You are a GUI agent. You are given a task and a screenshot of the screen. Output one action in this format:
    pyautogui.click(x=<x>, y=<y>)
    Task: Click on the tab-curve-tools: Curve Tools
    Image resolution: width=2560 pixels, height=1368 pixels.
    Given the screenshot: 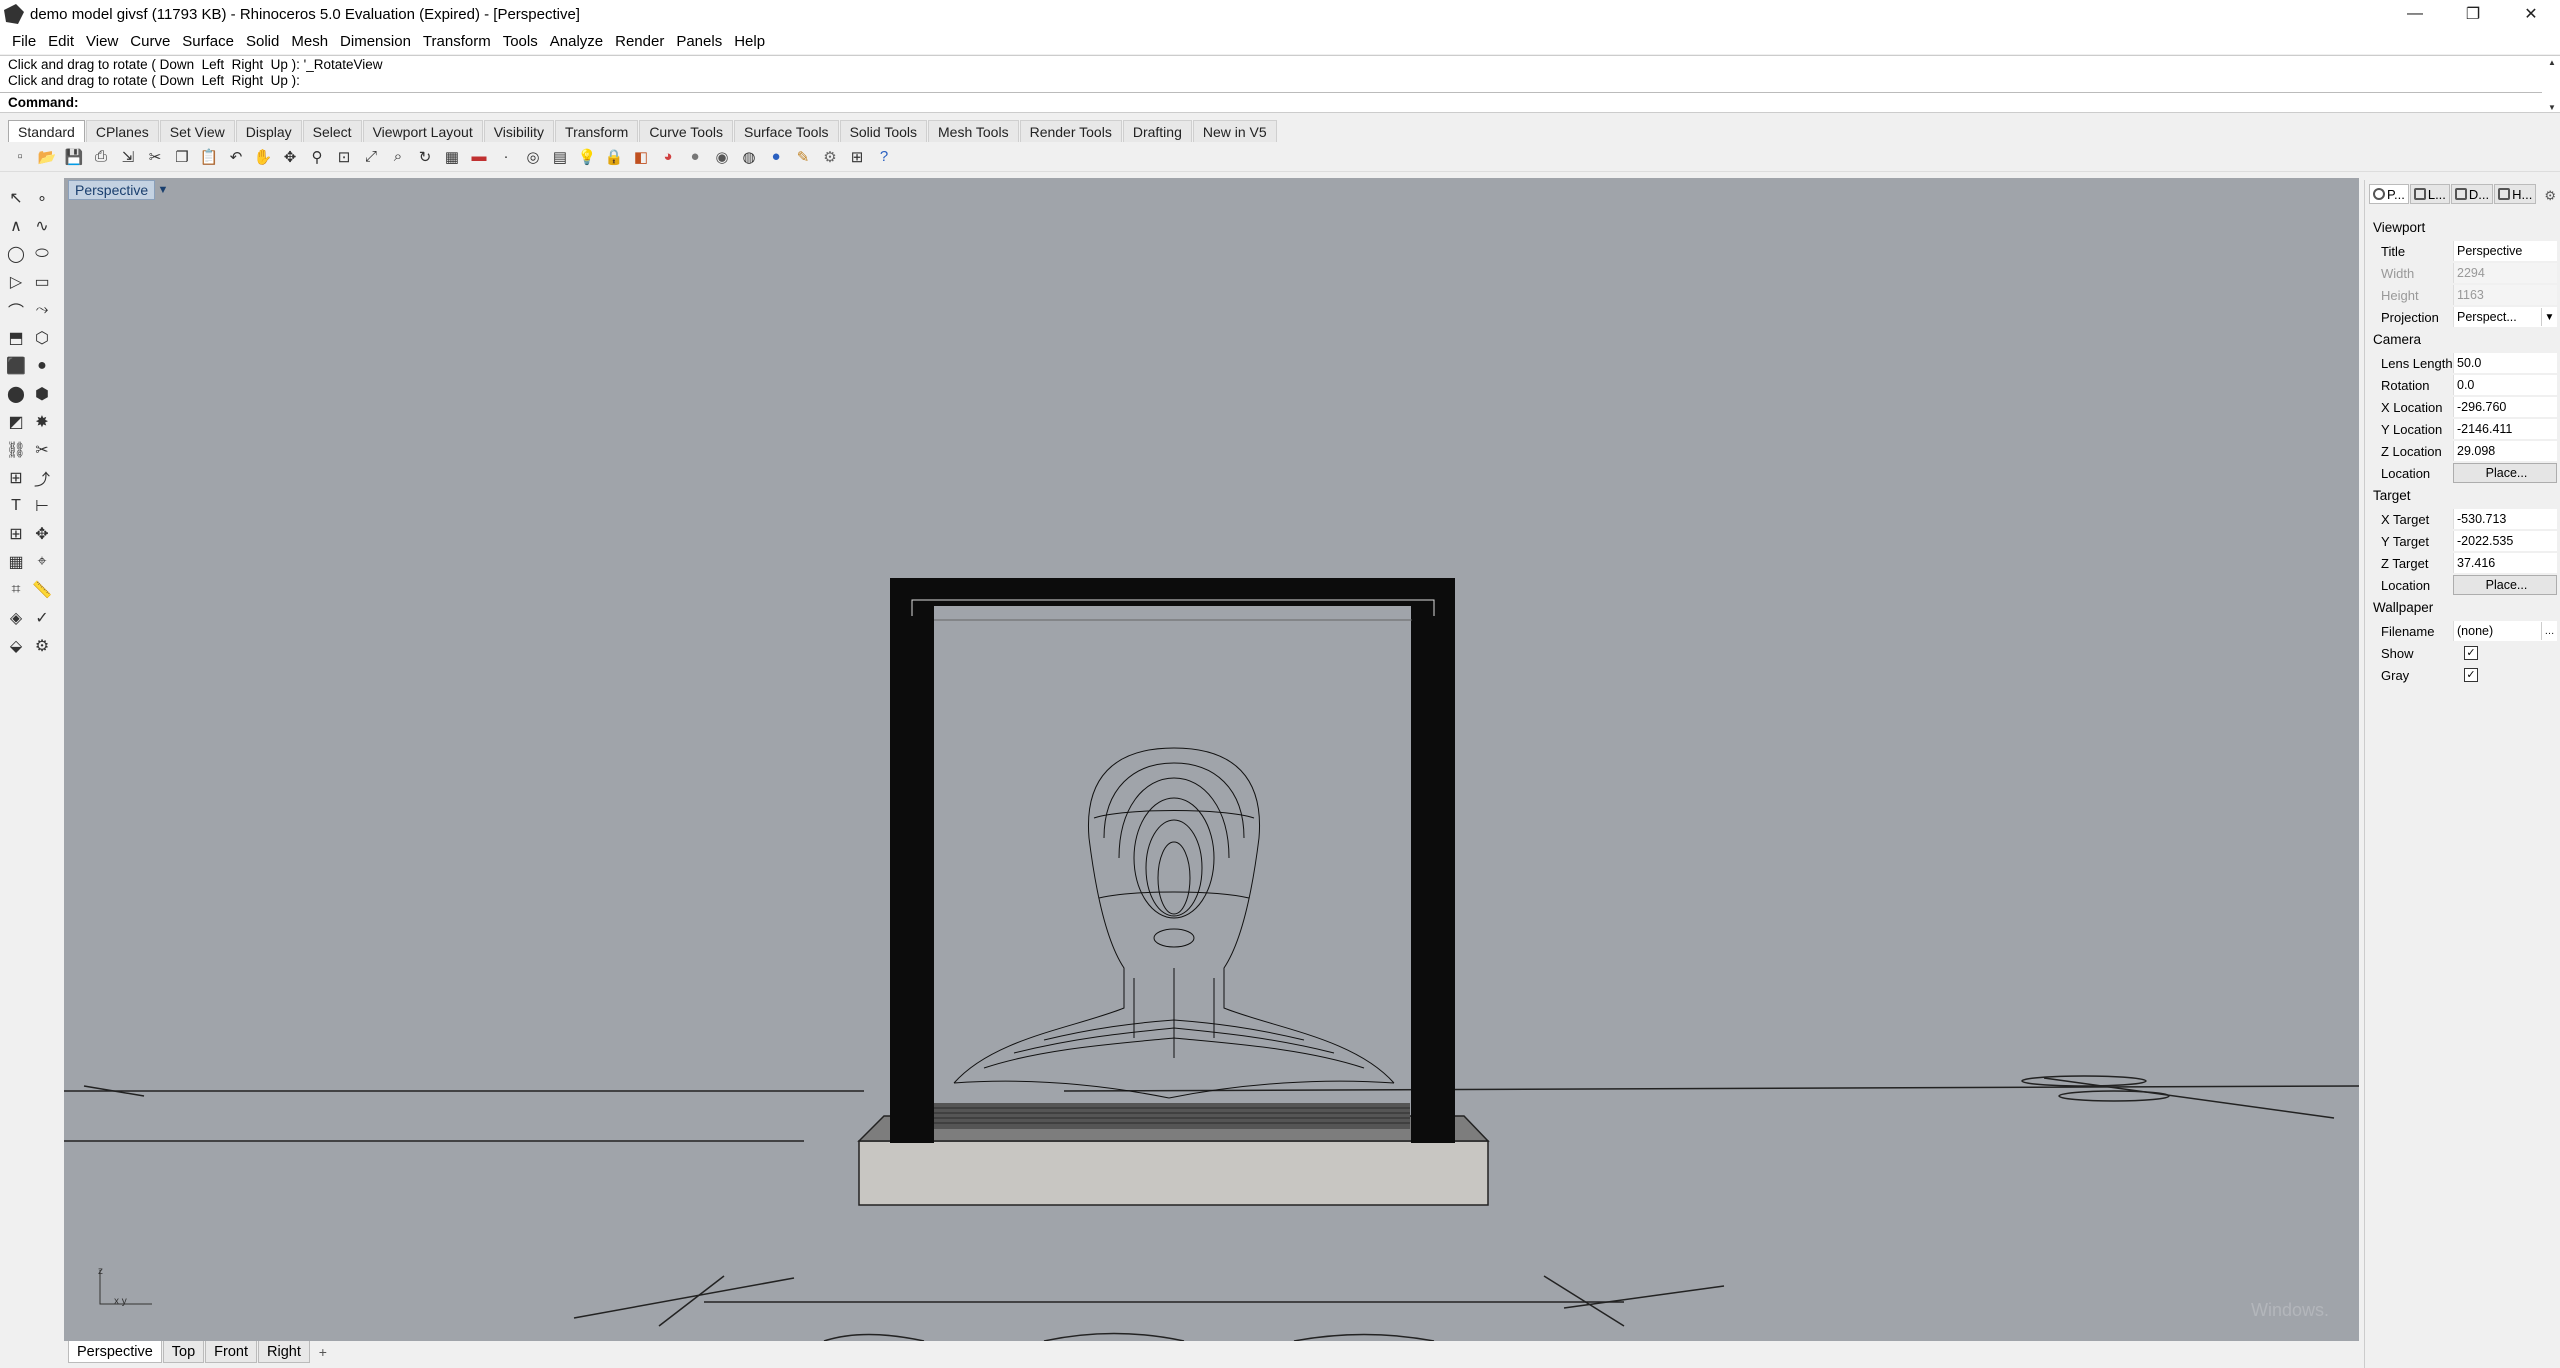 What is the action you would take?
    pyautogui.click(x=686, y=131)
    